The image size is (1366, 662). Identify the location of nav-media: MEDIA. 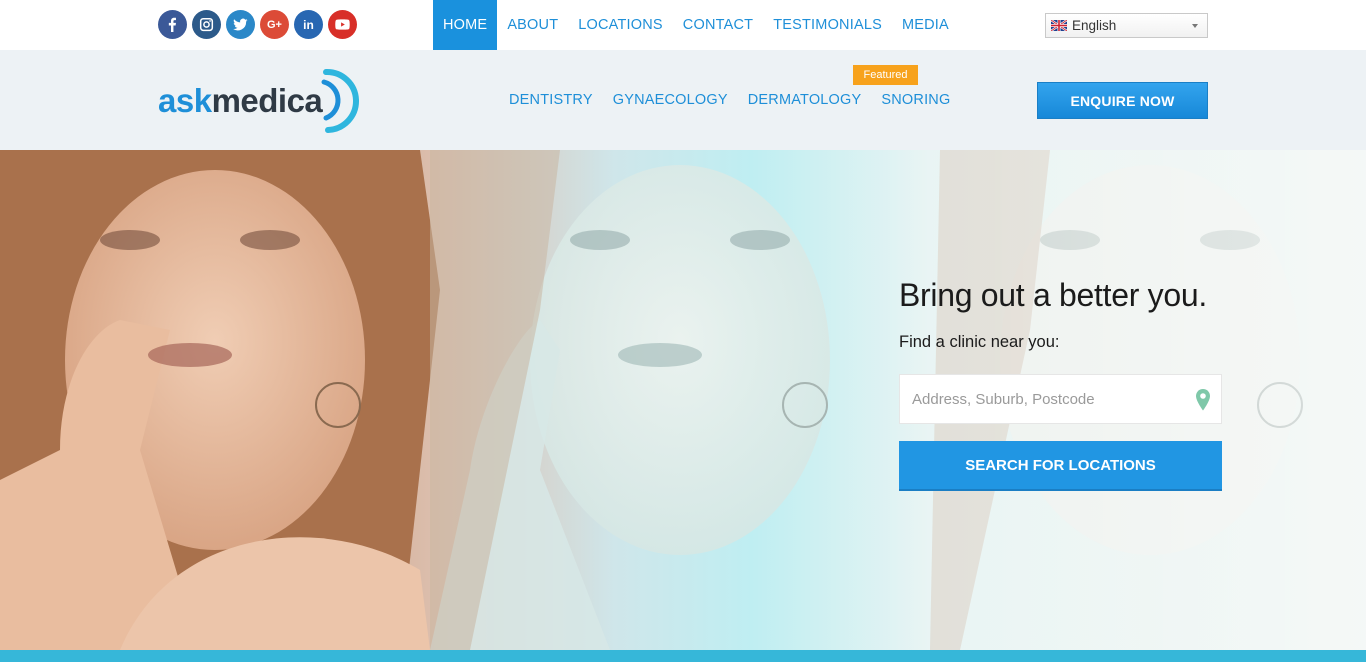
(925, 25).